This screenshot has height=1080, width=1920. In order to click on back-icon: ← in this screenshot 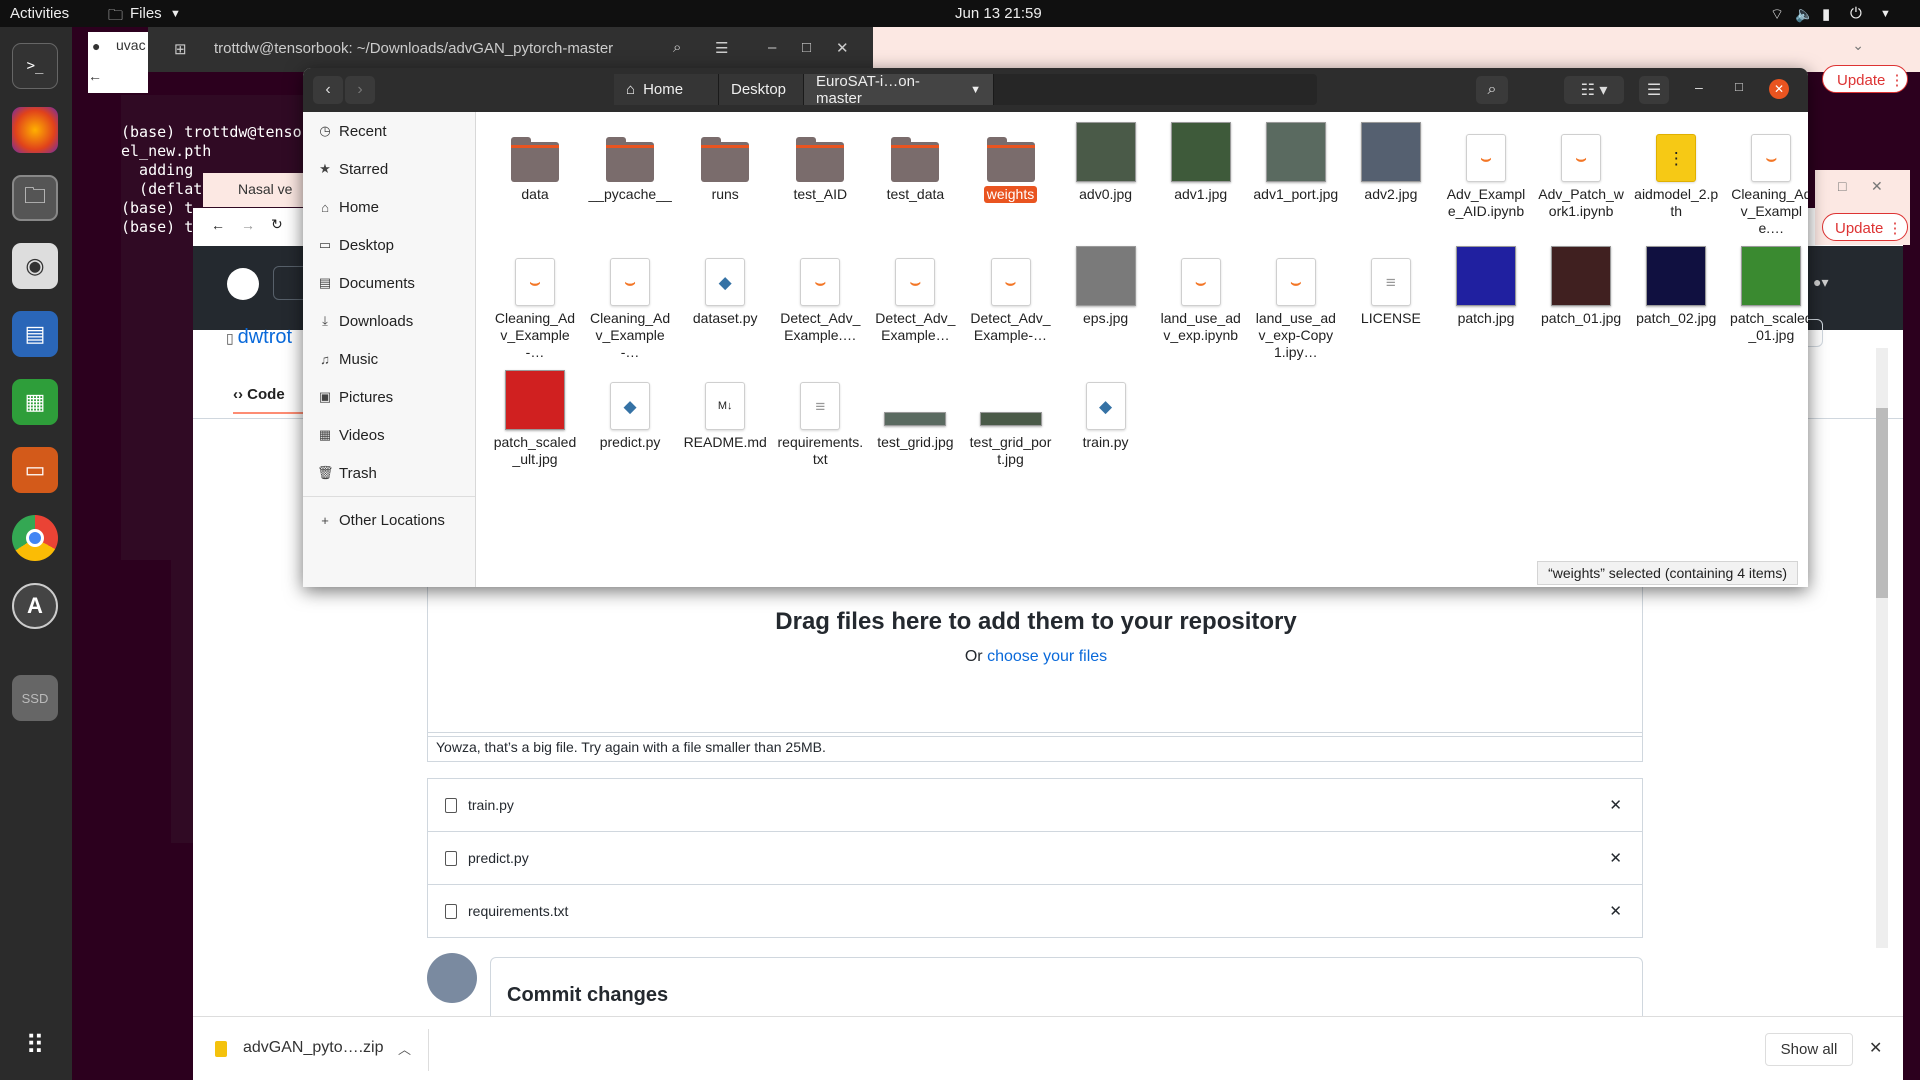, I will do `click(218, 225)`.